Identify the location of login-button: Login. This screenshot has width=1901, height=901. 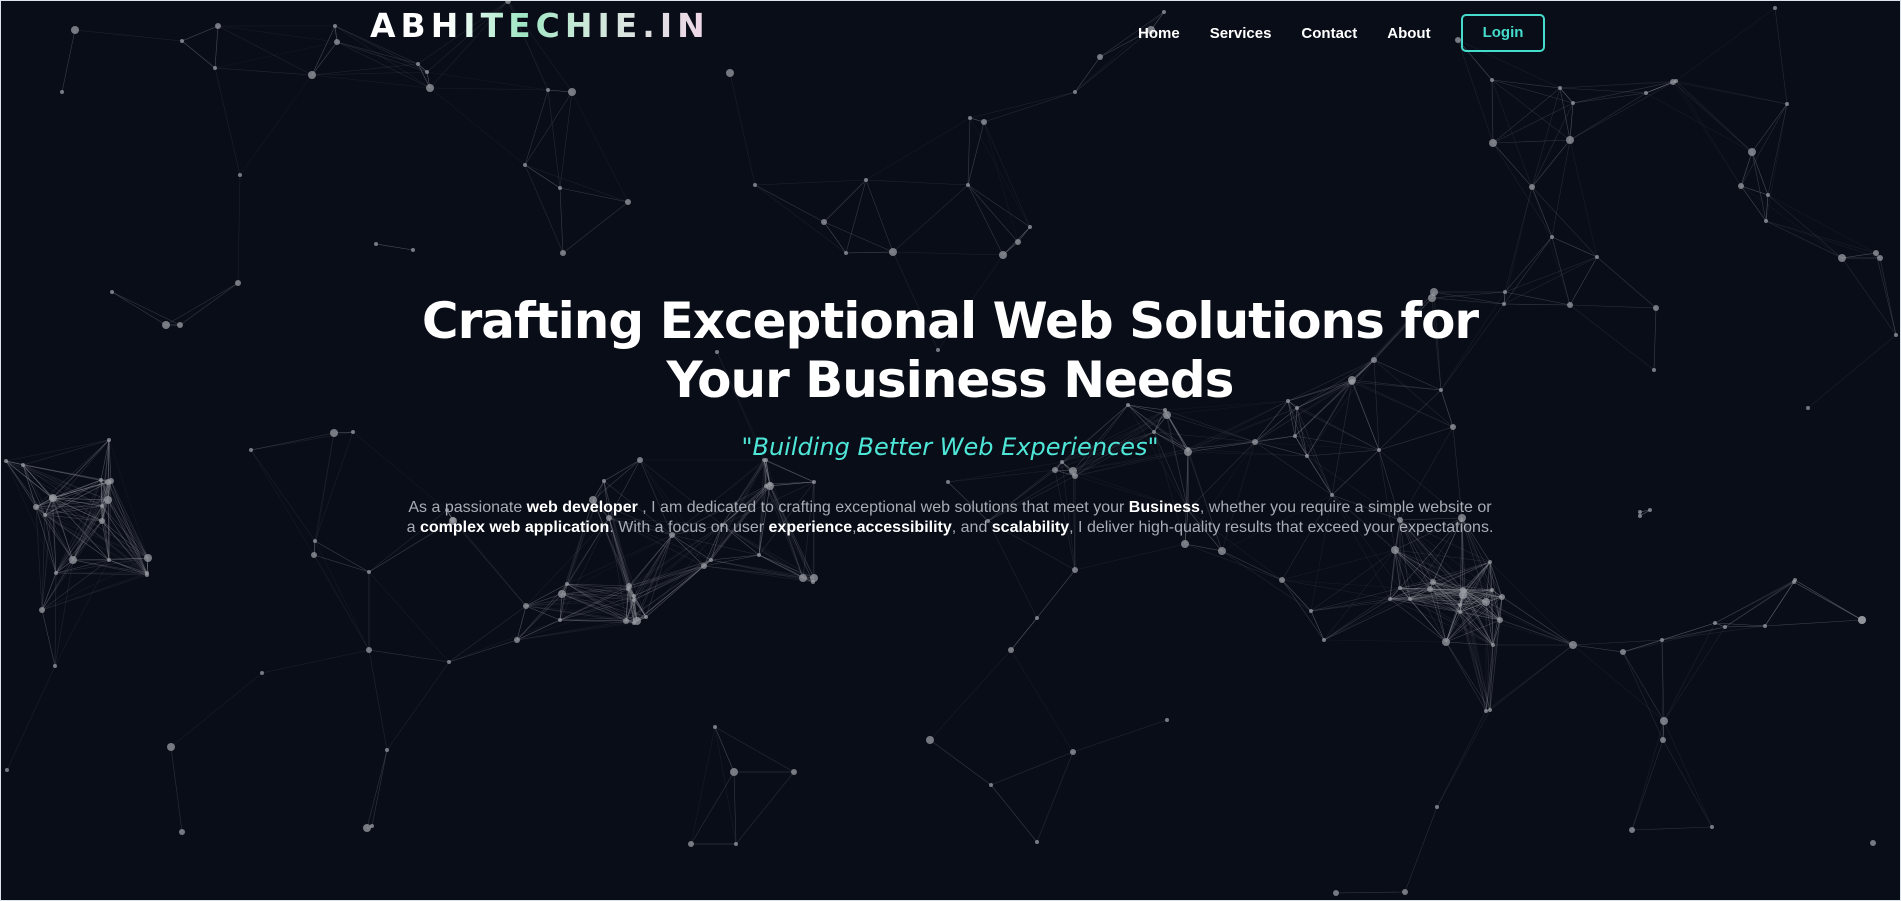
(1503, 33).